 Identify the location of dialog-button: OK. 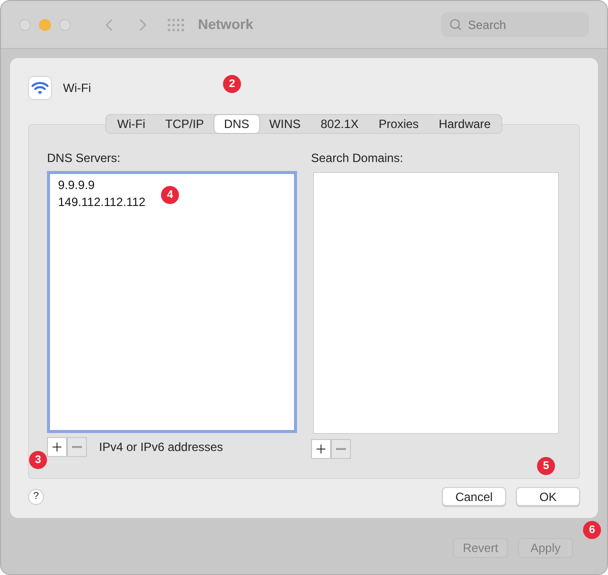
(548, 496).